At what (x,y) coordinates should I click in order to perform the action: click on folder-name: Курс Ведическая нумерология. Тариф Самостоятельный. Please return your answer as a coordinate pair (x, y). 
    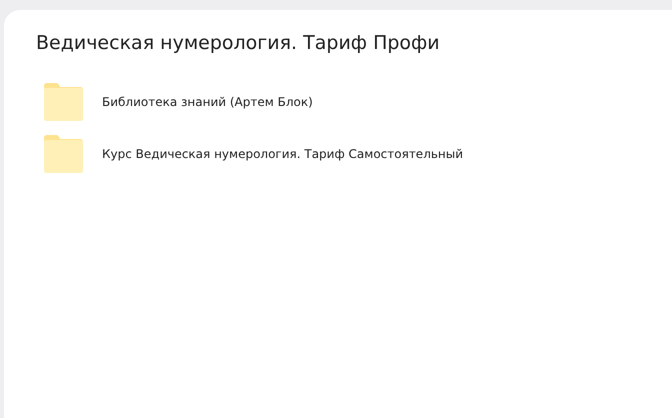
    Looking at the image, I should click on (283, 154).